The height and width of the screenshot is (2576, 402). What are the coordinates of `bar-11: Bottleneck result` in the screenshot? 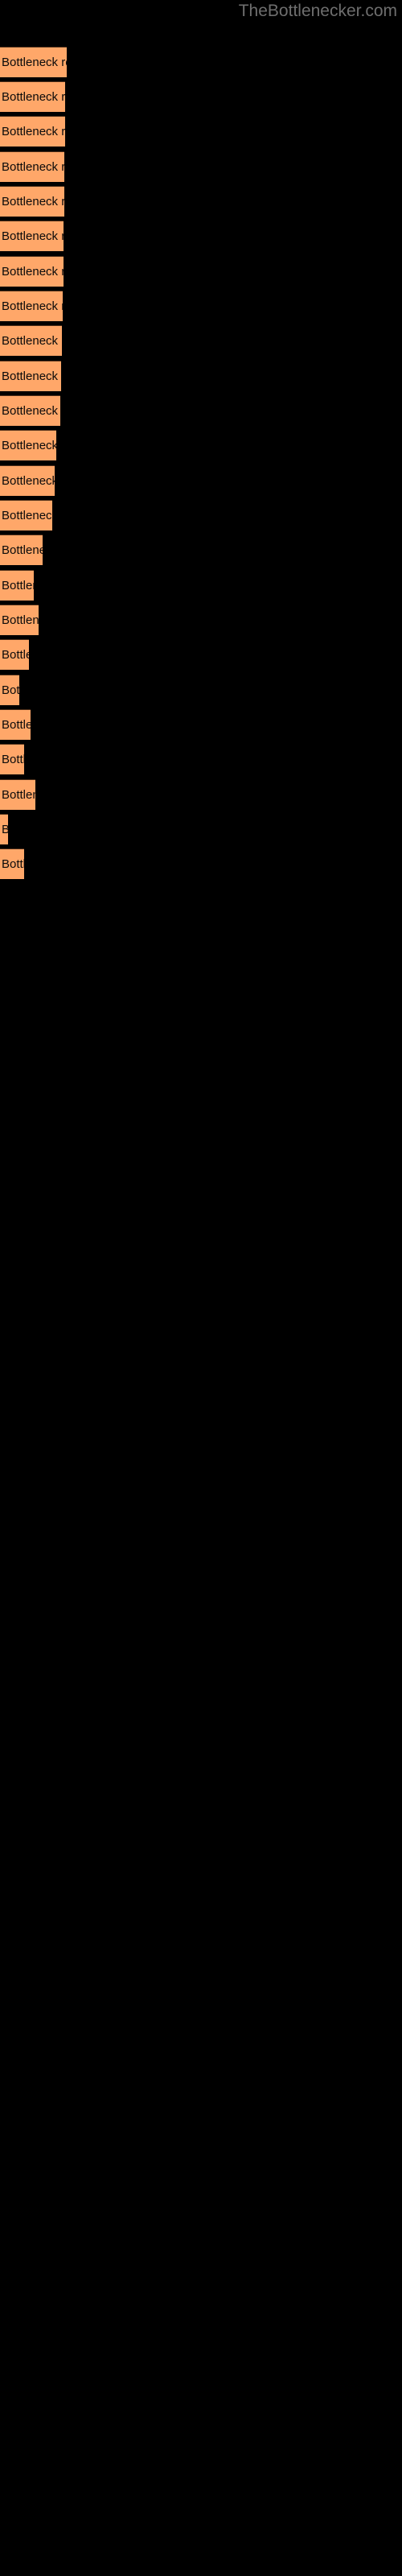 It's located at (30, 410).